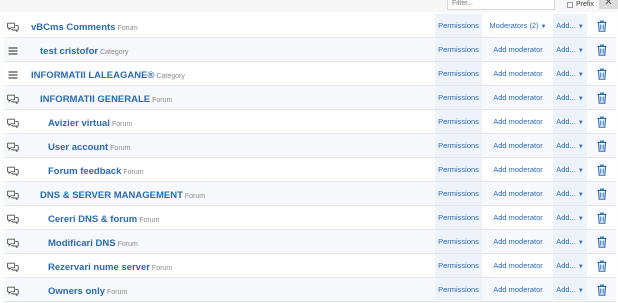 This screenshot has height=303, width=618. I want to click on node-title-link: INFORMATII LALEAGANE®, so click(92, 75).